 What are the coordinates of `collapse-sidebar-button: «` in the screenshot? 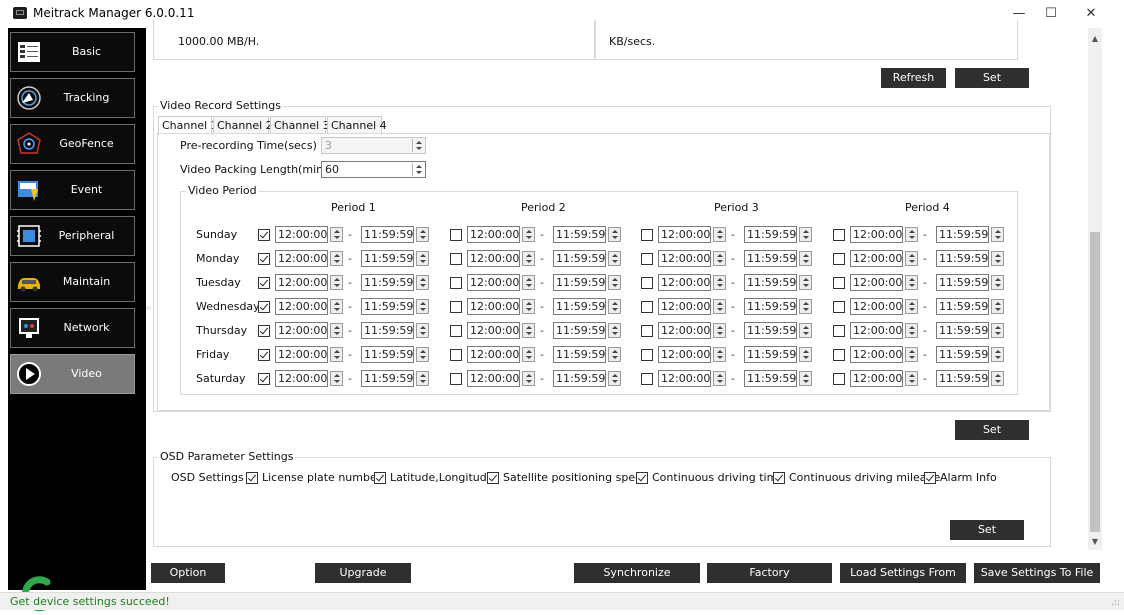 It's located at (148, 307).